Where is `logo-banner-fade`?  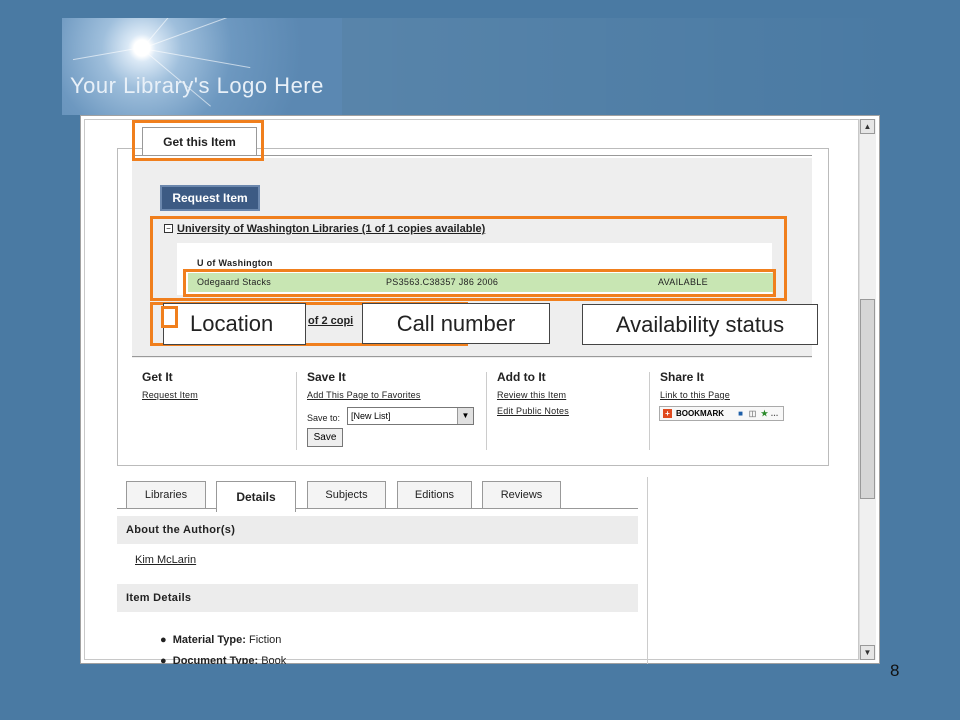
logo-banner-fade is located at coordinates (622, 66).